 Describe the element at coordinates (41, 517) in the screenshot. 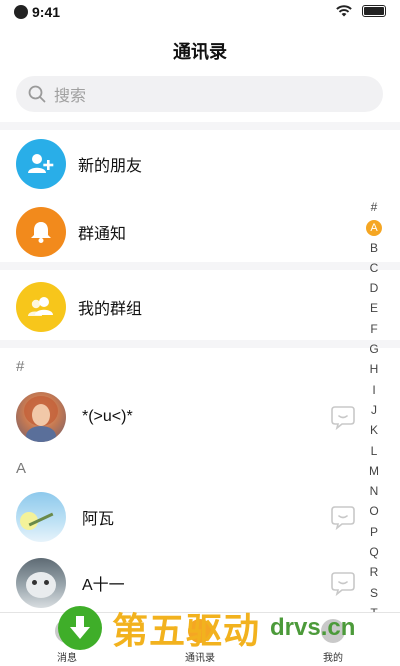

I see `sky-avatar` at that location.